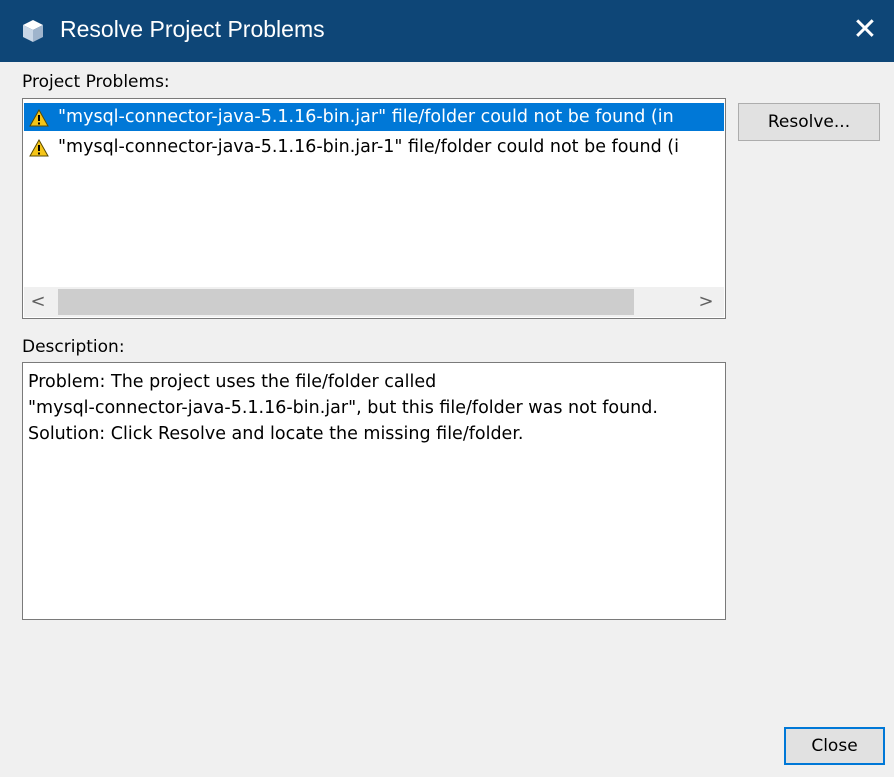 The image size is (894, 777). I want to click on close-window-button: ✕, so click(865, 31).